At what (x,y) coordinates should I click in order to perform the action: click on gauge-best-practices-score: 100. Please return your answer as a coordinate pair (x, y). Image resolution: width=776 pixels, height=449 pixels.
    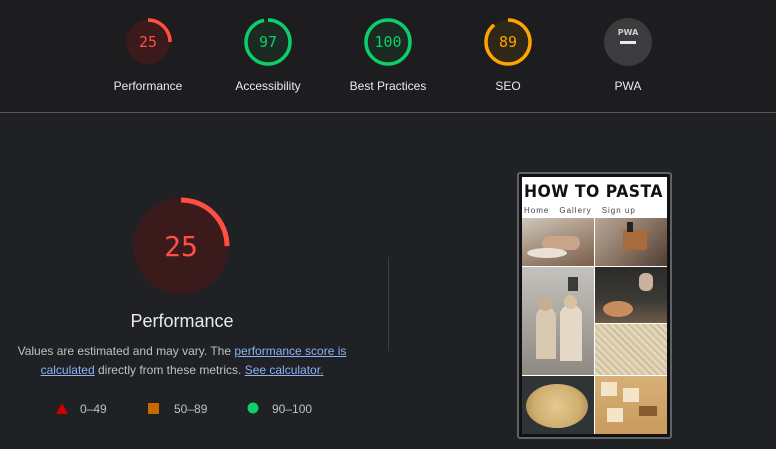
    Looking at the image, I should click on (387, 42).